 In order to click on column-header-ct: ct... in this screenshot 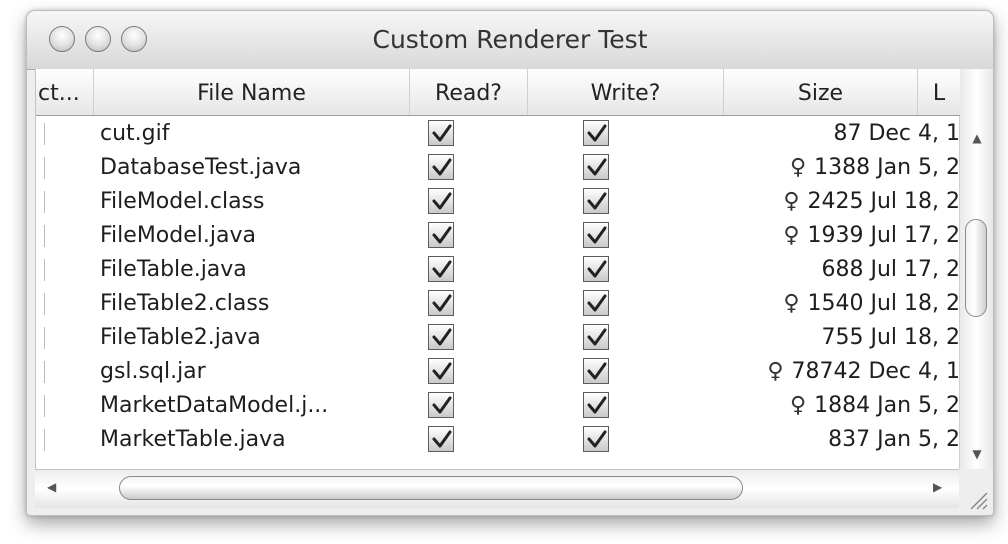, I will do `click(65, 92)`.